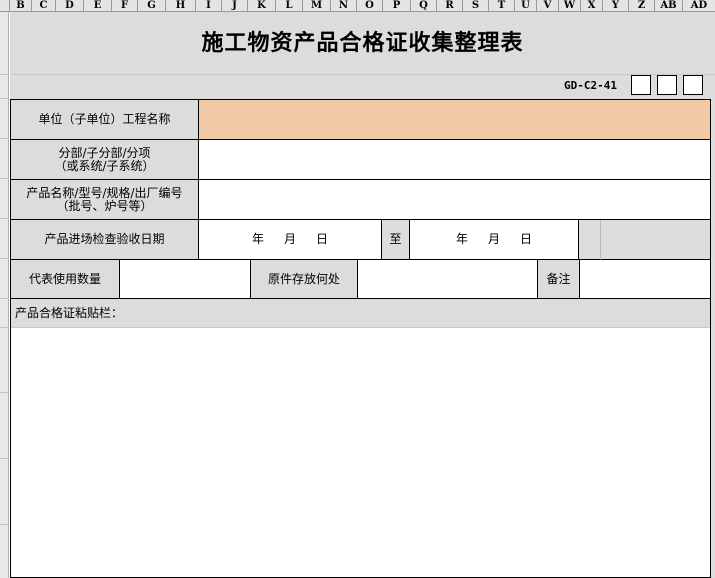 The width and height of the screenshot is (715, 578). I want to click on storage-input, so click(448, 279).